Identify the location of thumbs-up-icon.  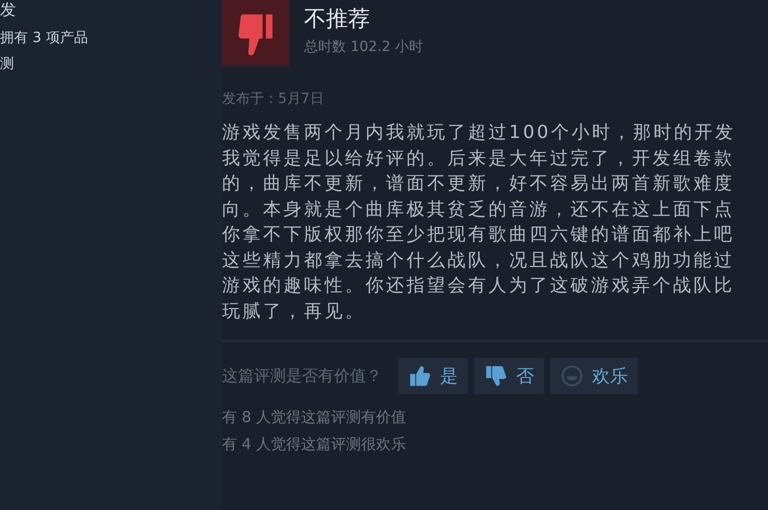
(420, 376).